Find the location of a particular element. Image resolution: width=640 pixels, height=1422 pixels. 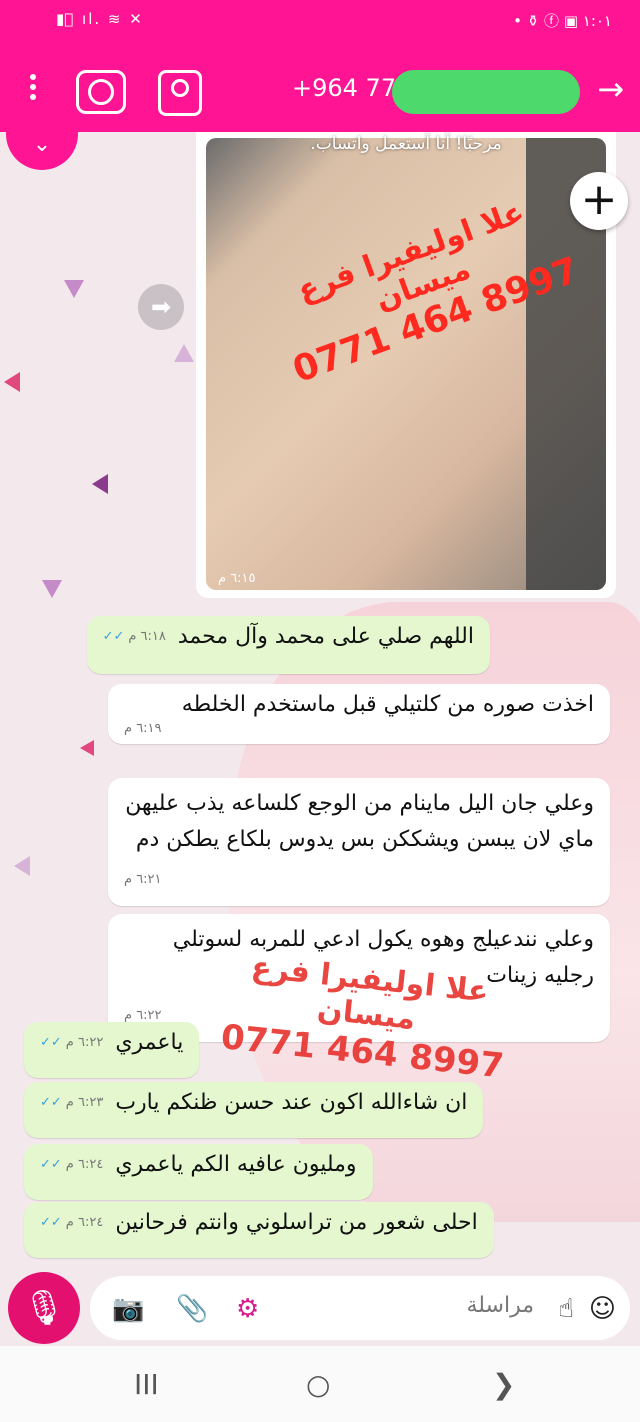

back-icon: ❯ is located at coordinates (503, 1384).